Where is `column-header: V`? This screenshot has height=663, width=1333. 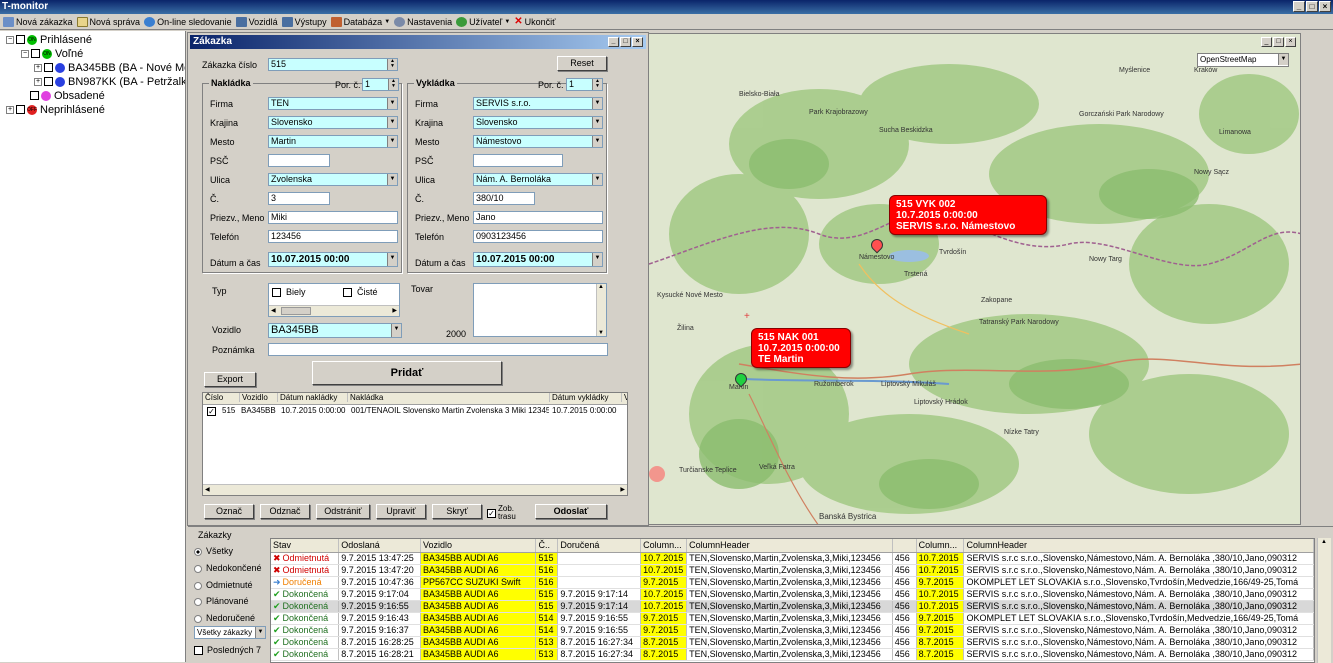 column-header: V is located at coordinates (624, 397).